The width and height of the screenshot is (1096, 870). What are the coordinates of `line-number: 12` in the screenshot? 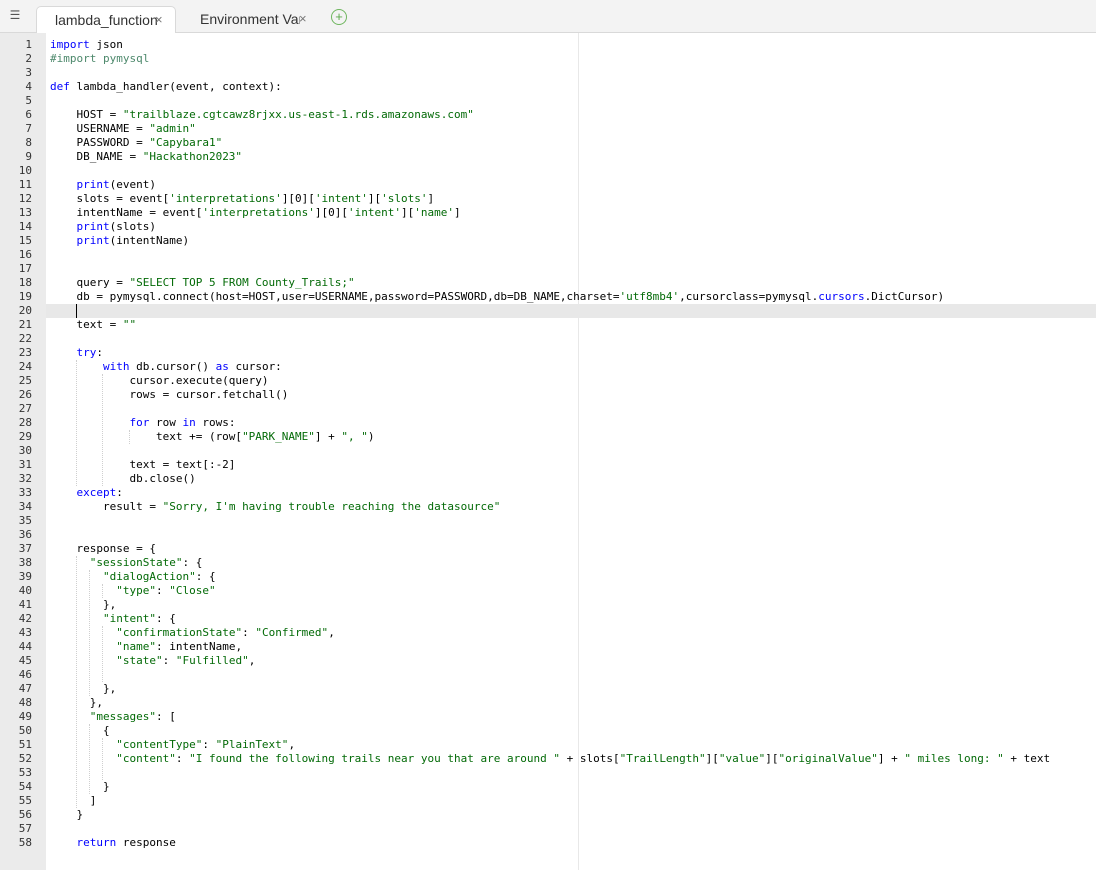 It's located at (25, 198).